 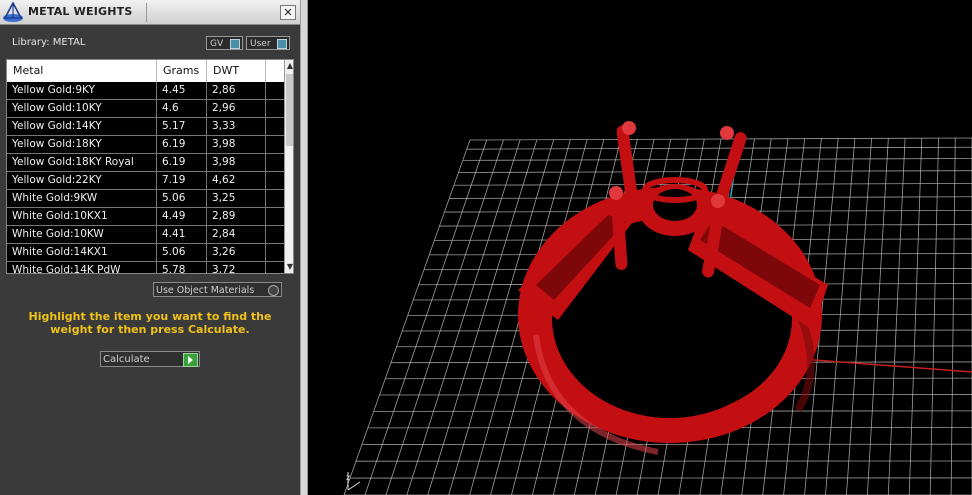 What do you see at coordinates (146, 12) in the screenshot?
I see `title-separator` at bounding box center [146, 12].